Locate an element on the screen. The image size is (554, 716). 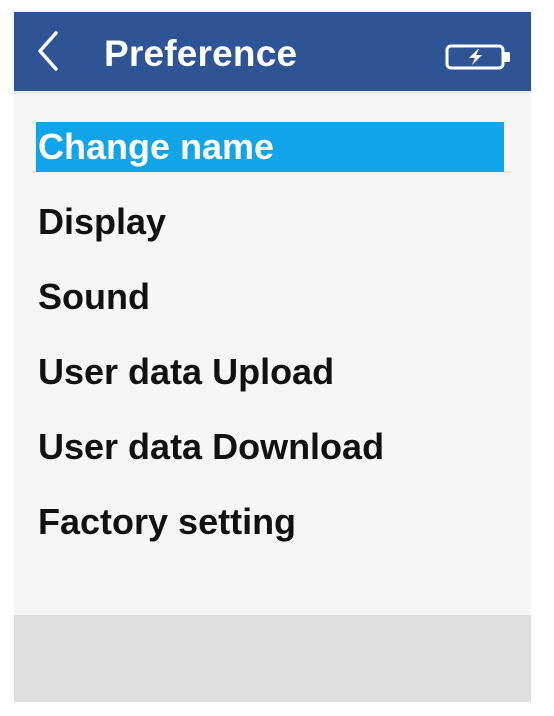
battery-charging-icon is located at coordinates (479, 57).